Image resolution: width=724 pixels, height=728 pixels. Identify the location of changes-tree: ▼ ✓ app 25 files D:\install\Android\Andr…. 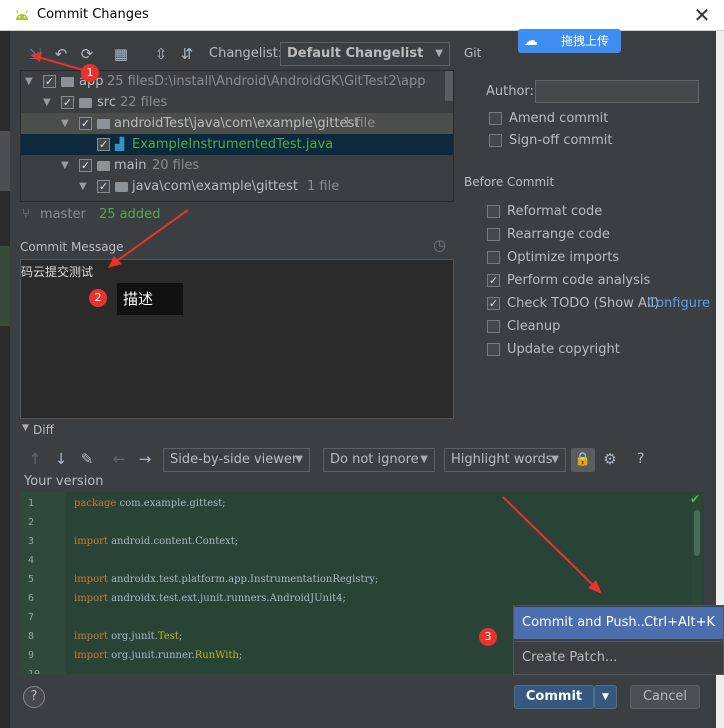
(237, 136).